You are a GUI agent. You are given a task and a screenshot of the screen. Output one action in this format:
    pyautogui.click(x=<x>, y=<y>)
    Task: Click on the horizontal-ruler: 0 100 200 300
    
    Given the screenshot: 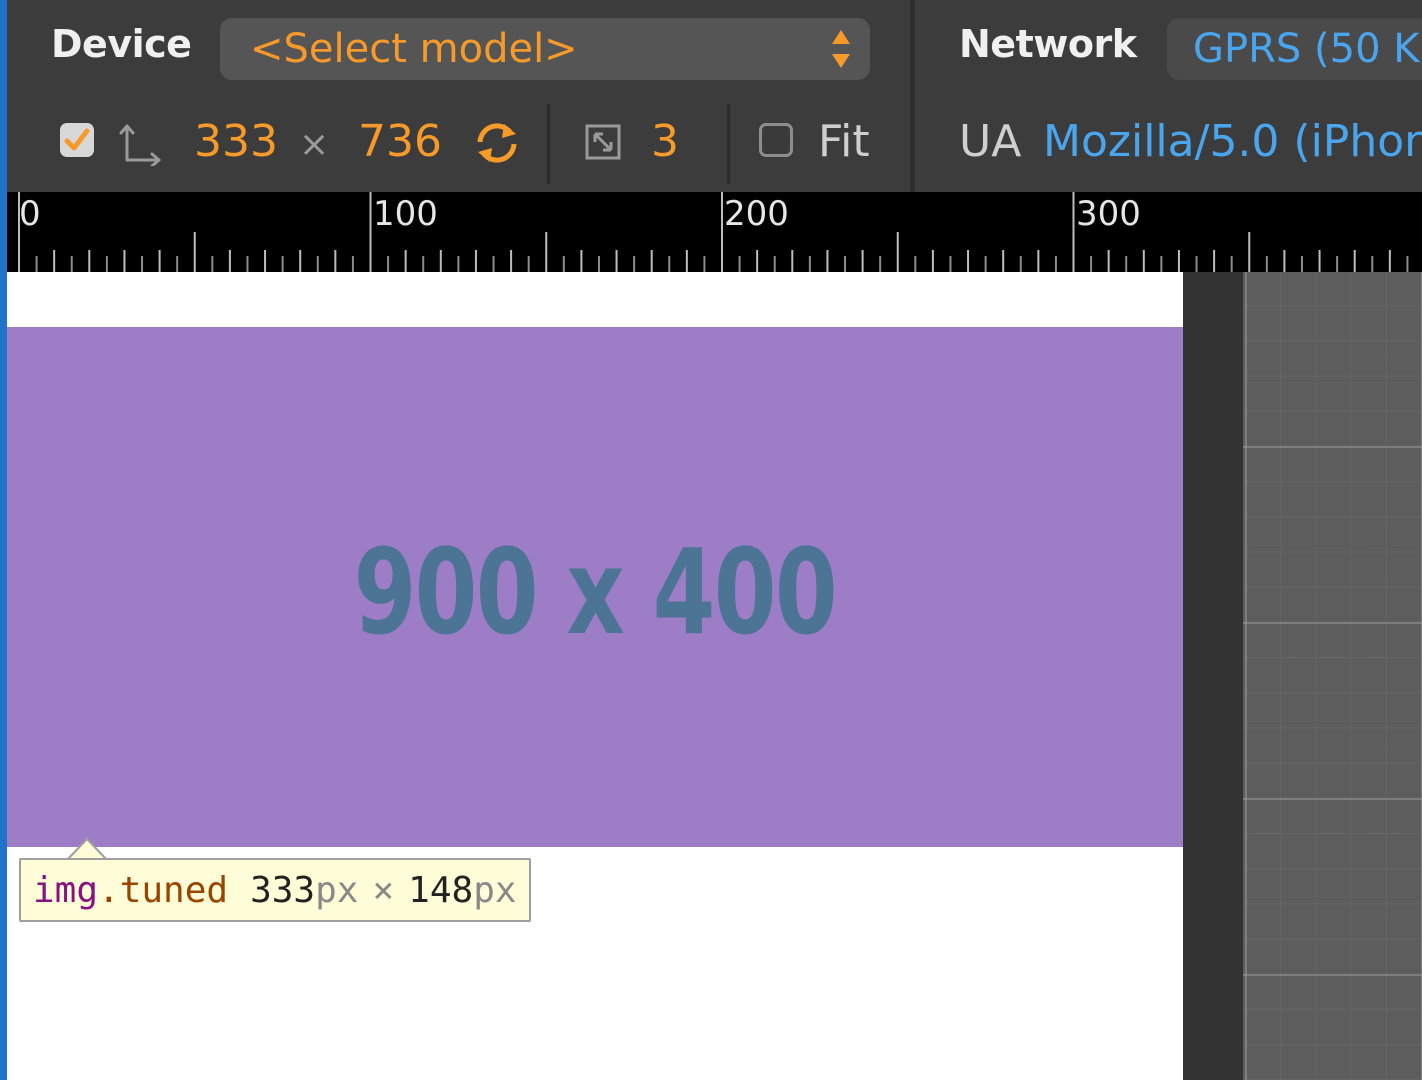 What is the action you would take?
    pyautogui.click(x=714, y=232)
    